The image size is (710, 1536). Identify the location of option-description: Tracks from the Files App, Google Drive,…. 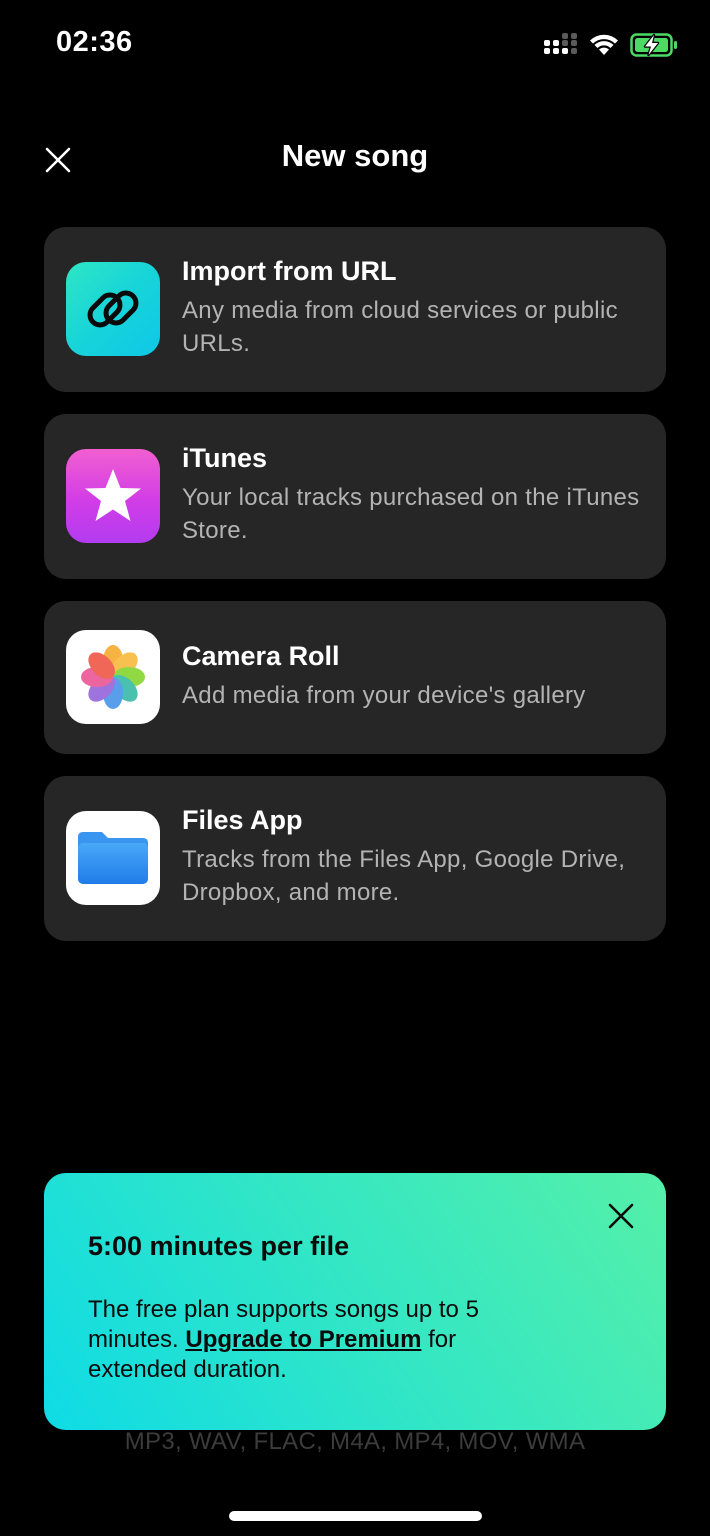
(404, 876).